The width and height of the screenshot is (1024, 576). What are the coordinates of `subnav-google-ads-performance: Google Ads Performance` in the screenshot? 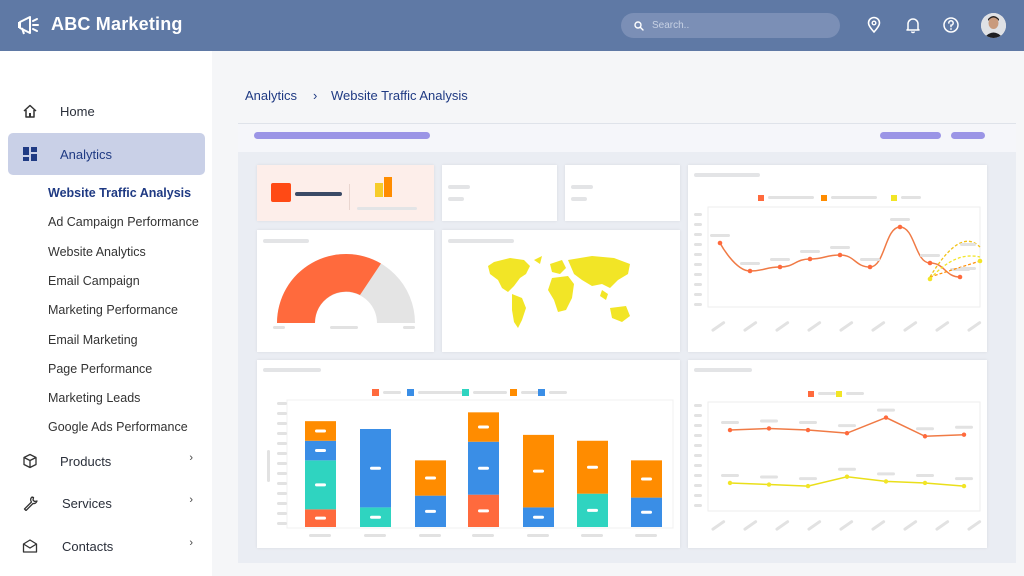 It's located at (118, 427).